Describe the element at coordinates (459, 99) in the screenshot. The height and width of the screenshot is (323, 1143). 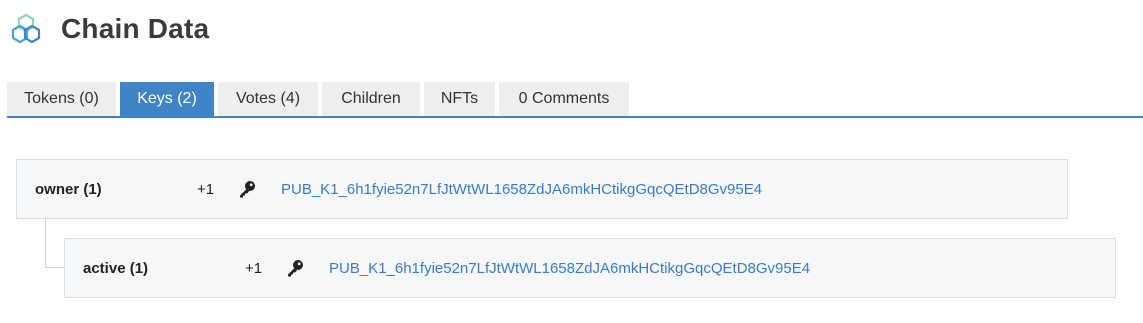
I see `tab-nfts: NFTs` at that location.